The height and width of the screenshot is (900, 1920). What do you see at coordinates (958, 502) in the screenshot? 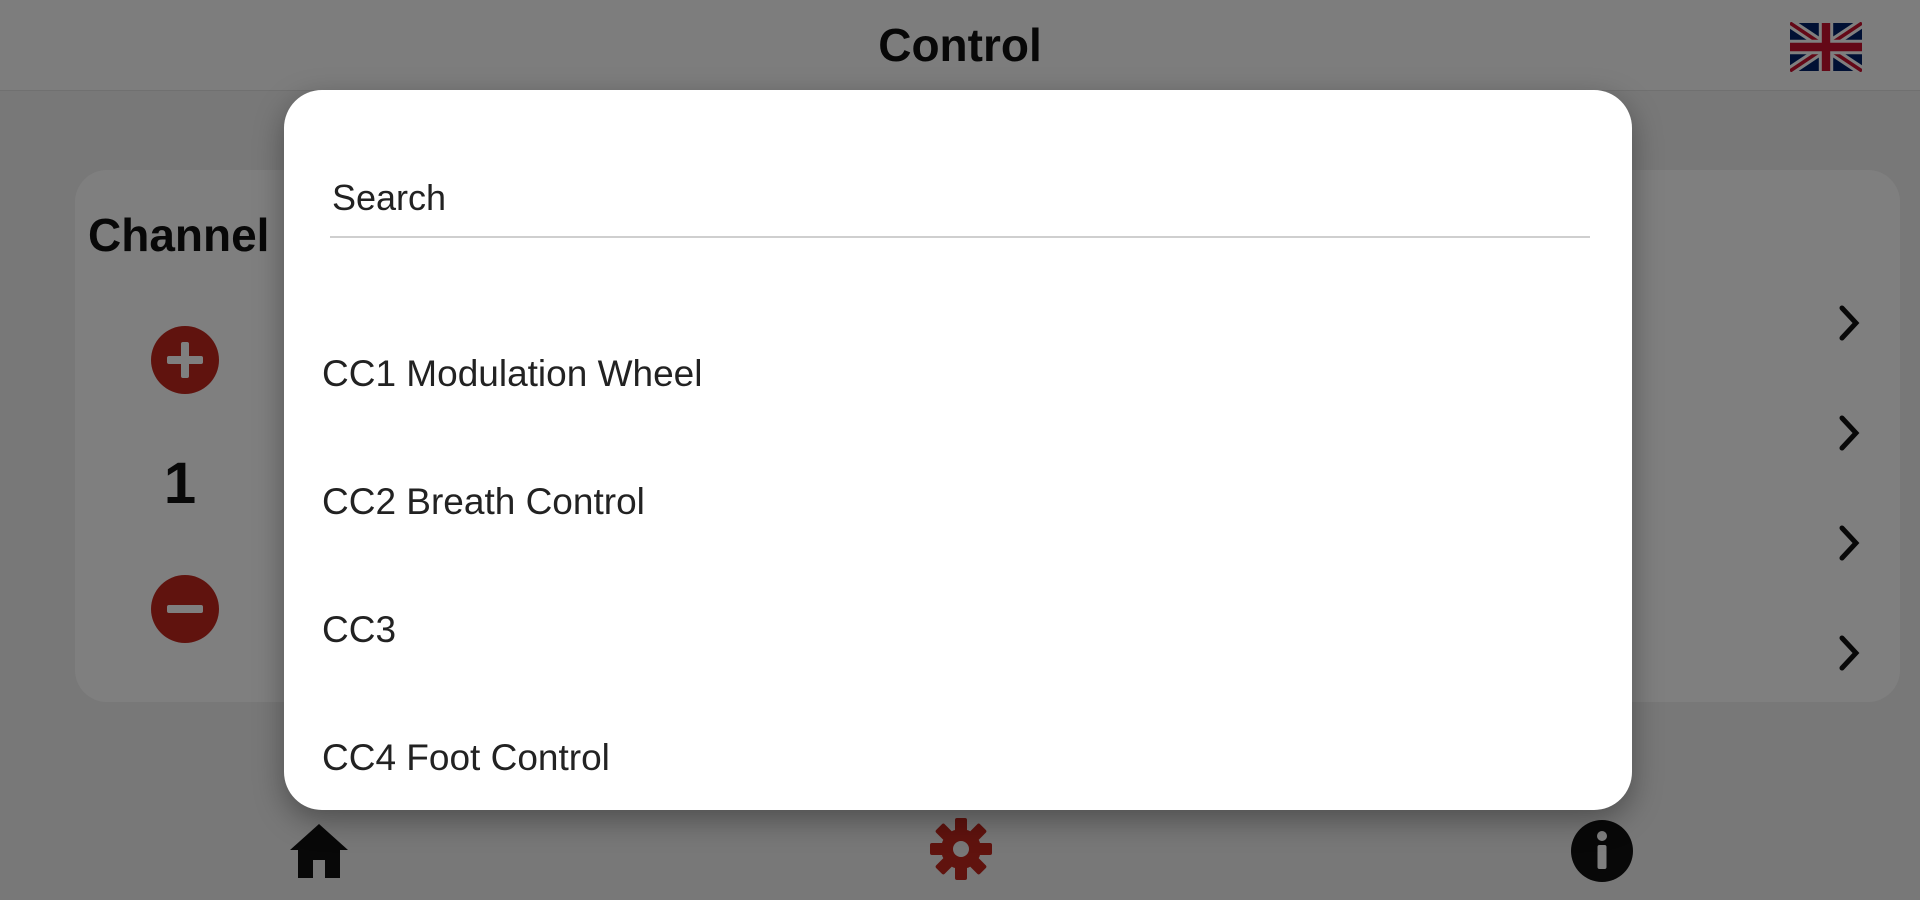
I see `list-item: CC2 Breath Control` at bounding box center [958, 502].